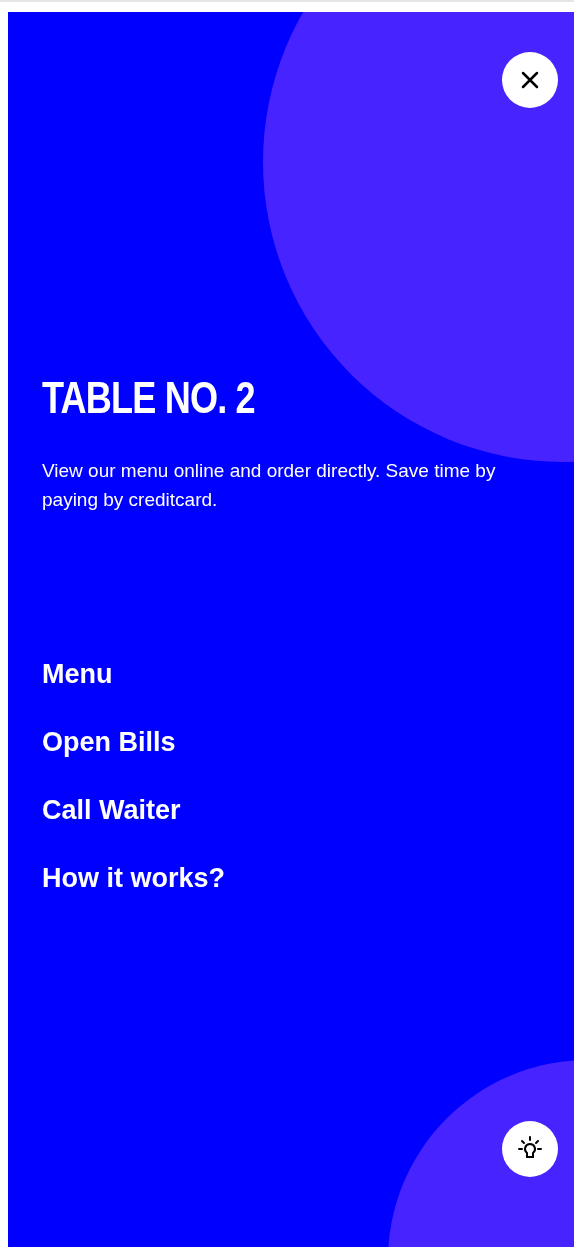 The image size is (574, 1247). Describe the element at coordinates (269, 485) in the screenshot. I see `description: View our menu online and order directly. Save time by paying by creditcard.` at that location.